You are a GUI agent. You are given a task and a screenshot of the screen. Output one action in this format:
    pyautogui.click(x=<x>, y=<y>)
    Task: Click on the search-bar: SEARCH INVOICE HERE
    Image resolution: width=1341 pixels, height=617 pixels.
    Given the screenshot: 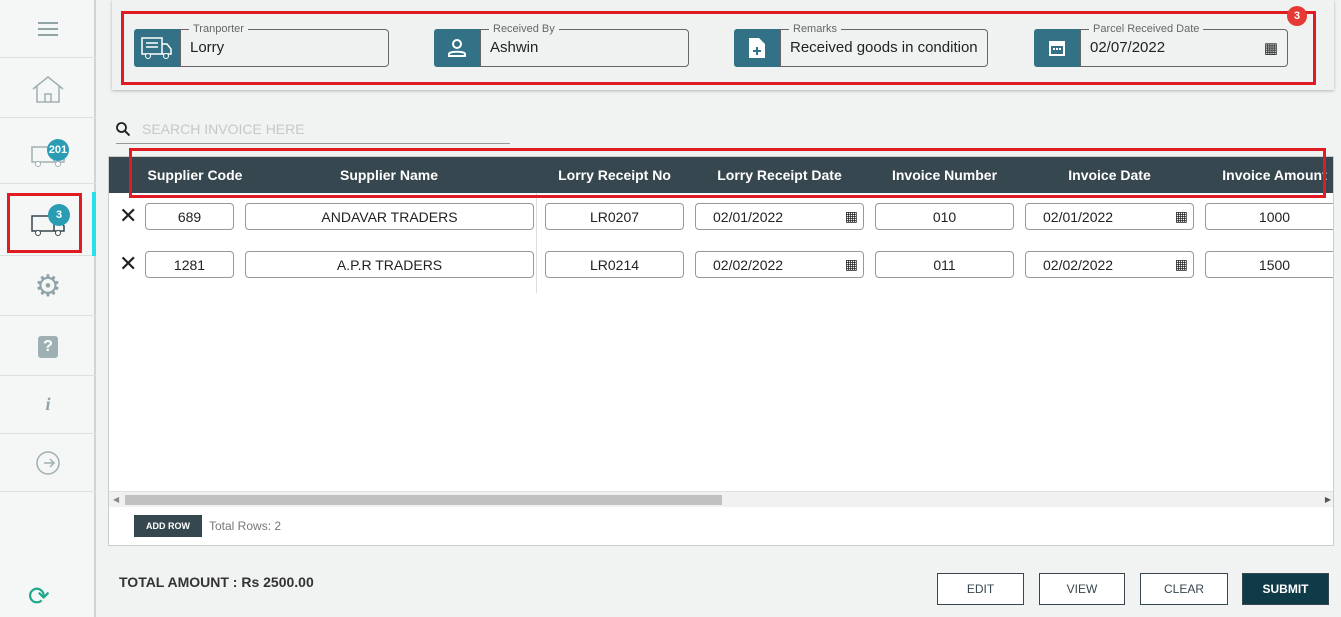 What is the action you would take?
    pyautogui.click(x=313, y=129)
    